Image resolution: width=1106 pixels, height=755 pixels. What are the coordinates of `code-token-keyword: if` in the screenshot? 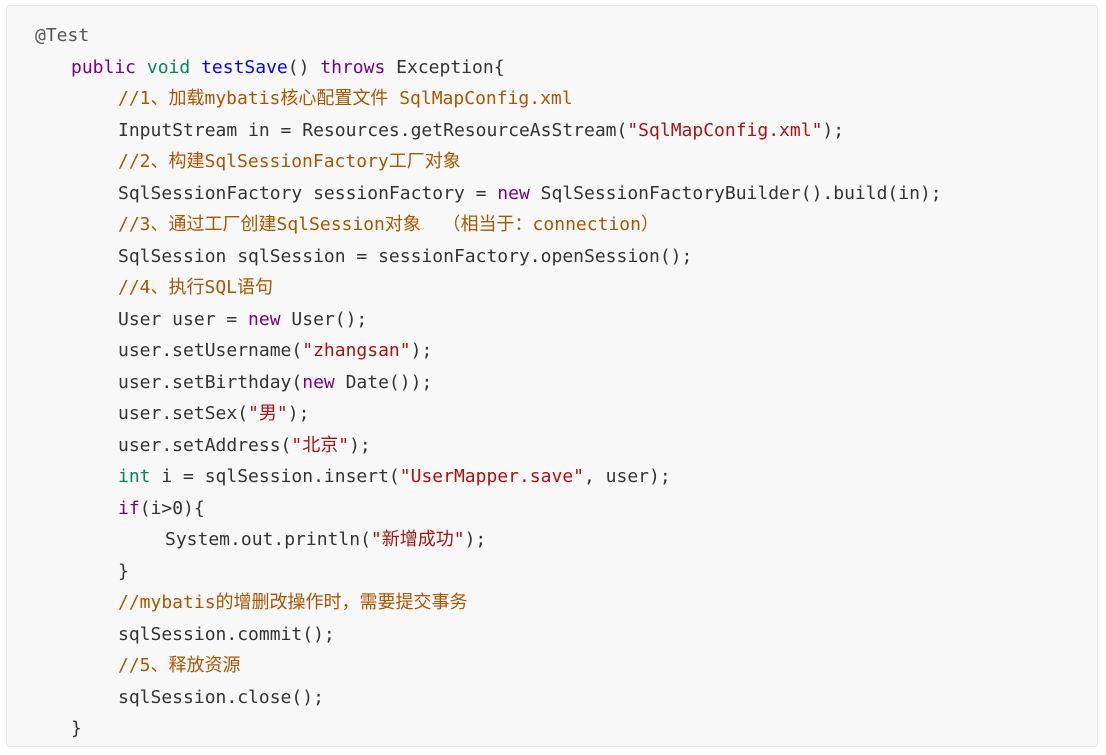 It's located at (129, 508).